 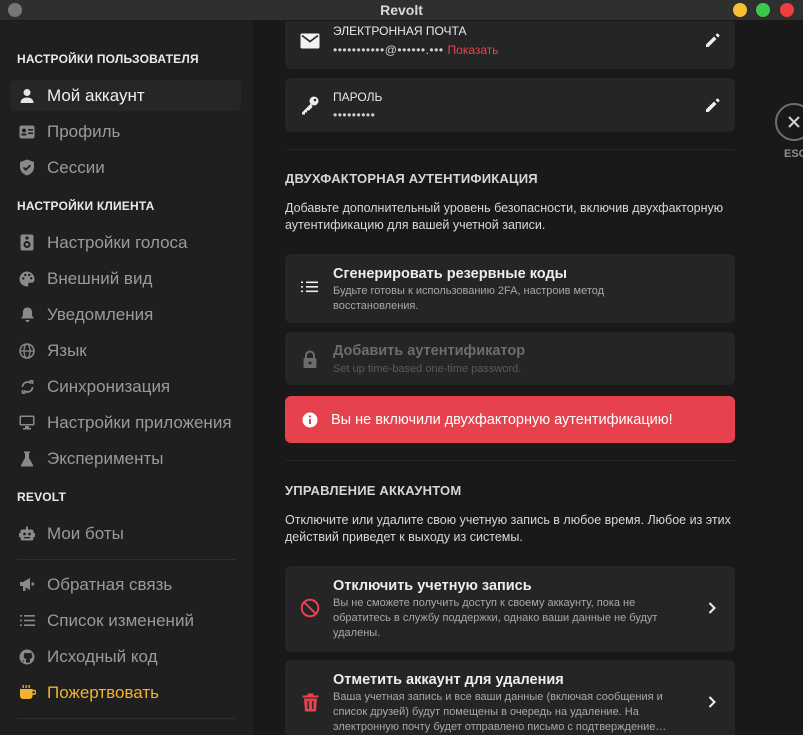 I want to click on sidebar-item-label: Обратная связь, so click(x=110, y=584).